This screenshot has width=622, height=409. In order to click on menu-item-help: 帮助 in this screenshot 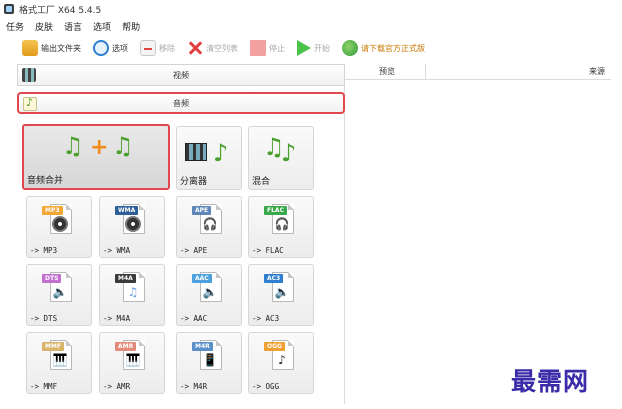, I will do `click(131, 26)`.